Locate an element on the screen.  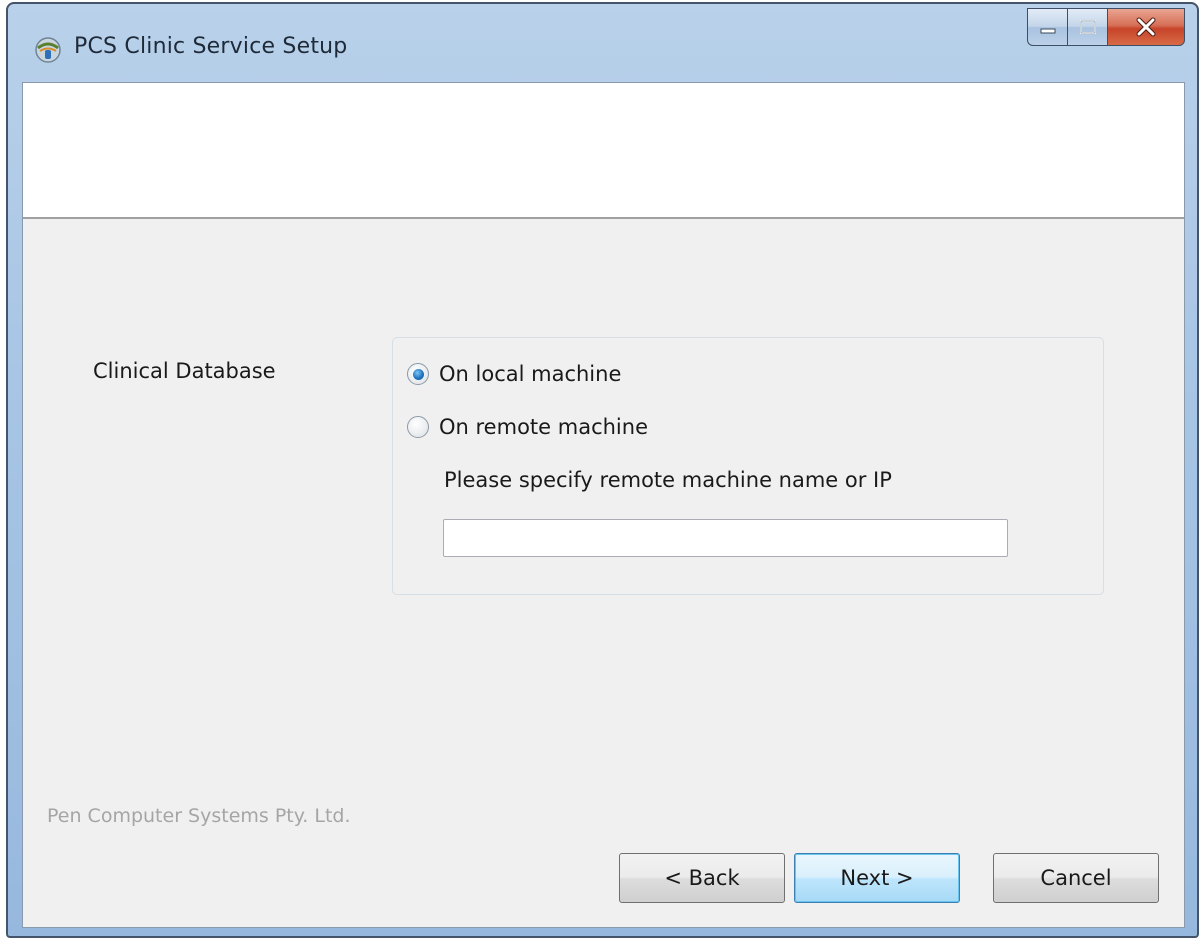
next-button: Next > is located at coordinates (877, 878).